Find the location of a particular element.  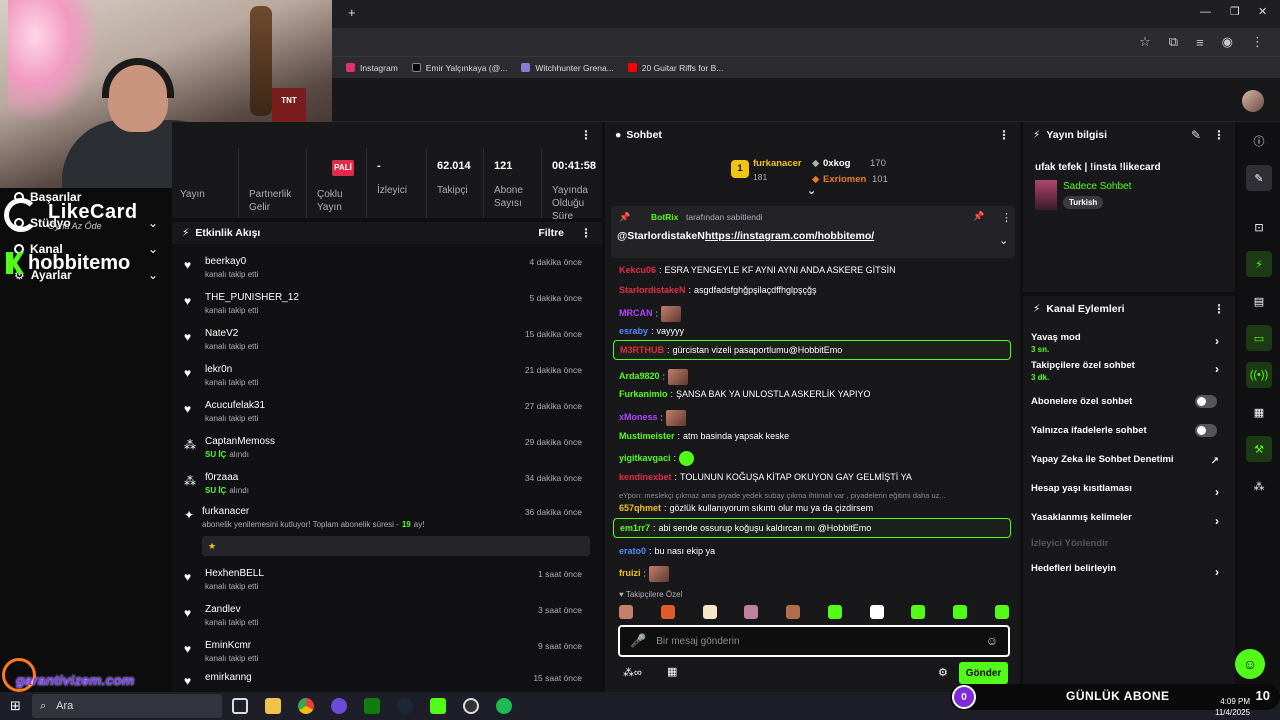

help-icon: ☺ is located at coordinates (1250, 664).